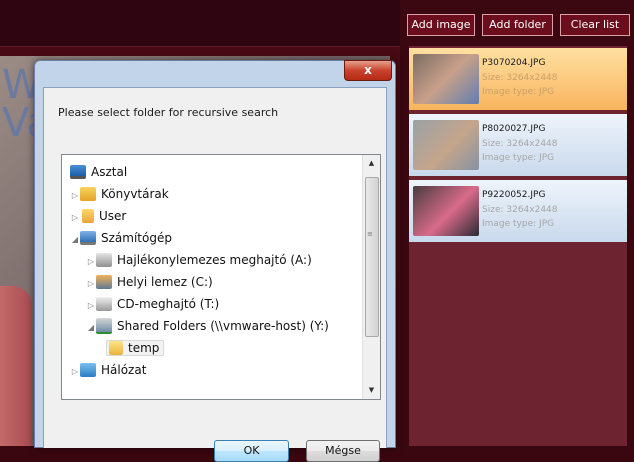 This screenshot has height=462, width=634. I want to click on tree-item-label: temp, so click(144, 348).